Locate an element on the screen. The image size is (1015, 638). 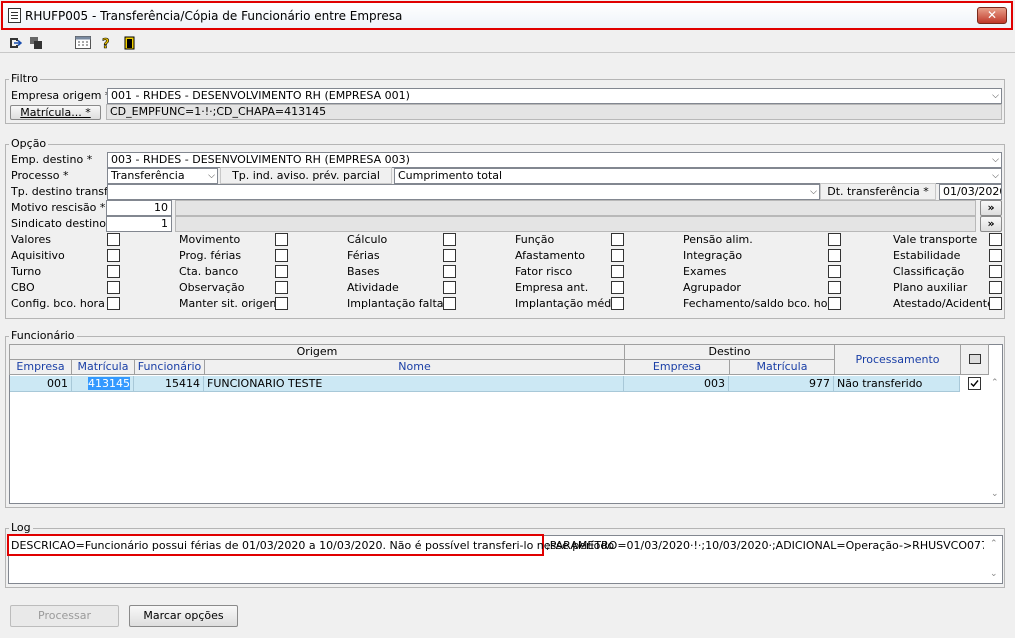
cell-nome: FUNCIONARIO TESTE is located at coordinates (414, 383).